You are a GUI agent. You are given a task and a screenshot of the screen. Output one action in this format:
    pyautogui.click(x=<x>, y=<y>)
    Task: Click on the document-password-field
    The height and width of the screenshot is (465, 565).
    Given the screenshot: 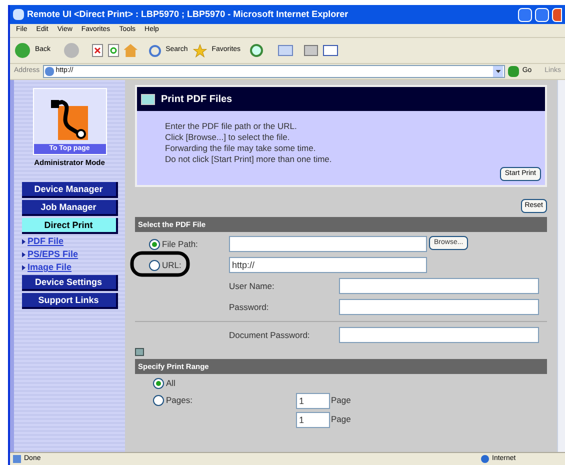 What is the action you would take?
    pyautogui.click(x=439, y=335)
    